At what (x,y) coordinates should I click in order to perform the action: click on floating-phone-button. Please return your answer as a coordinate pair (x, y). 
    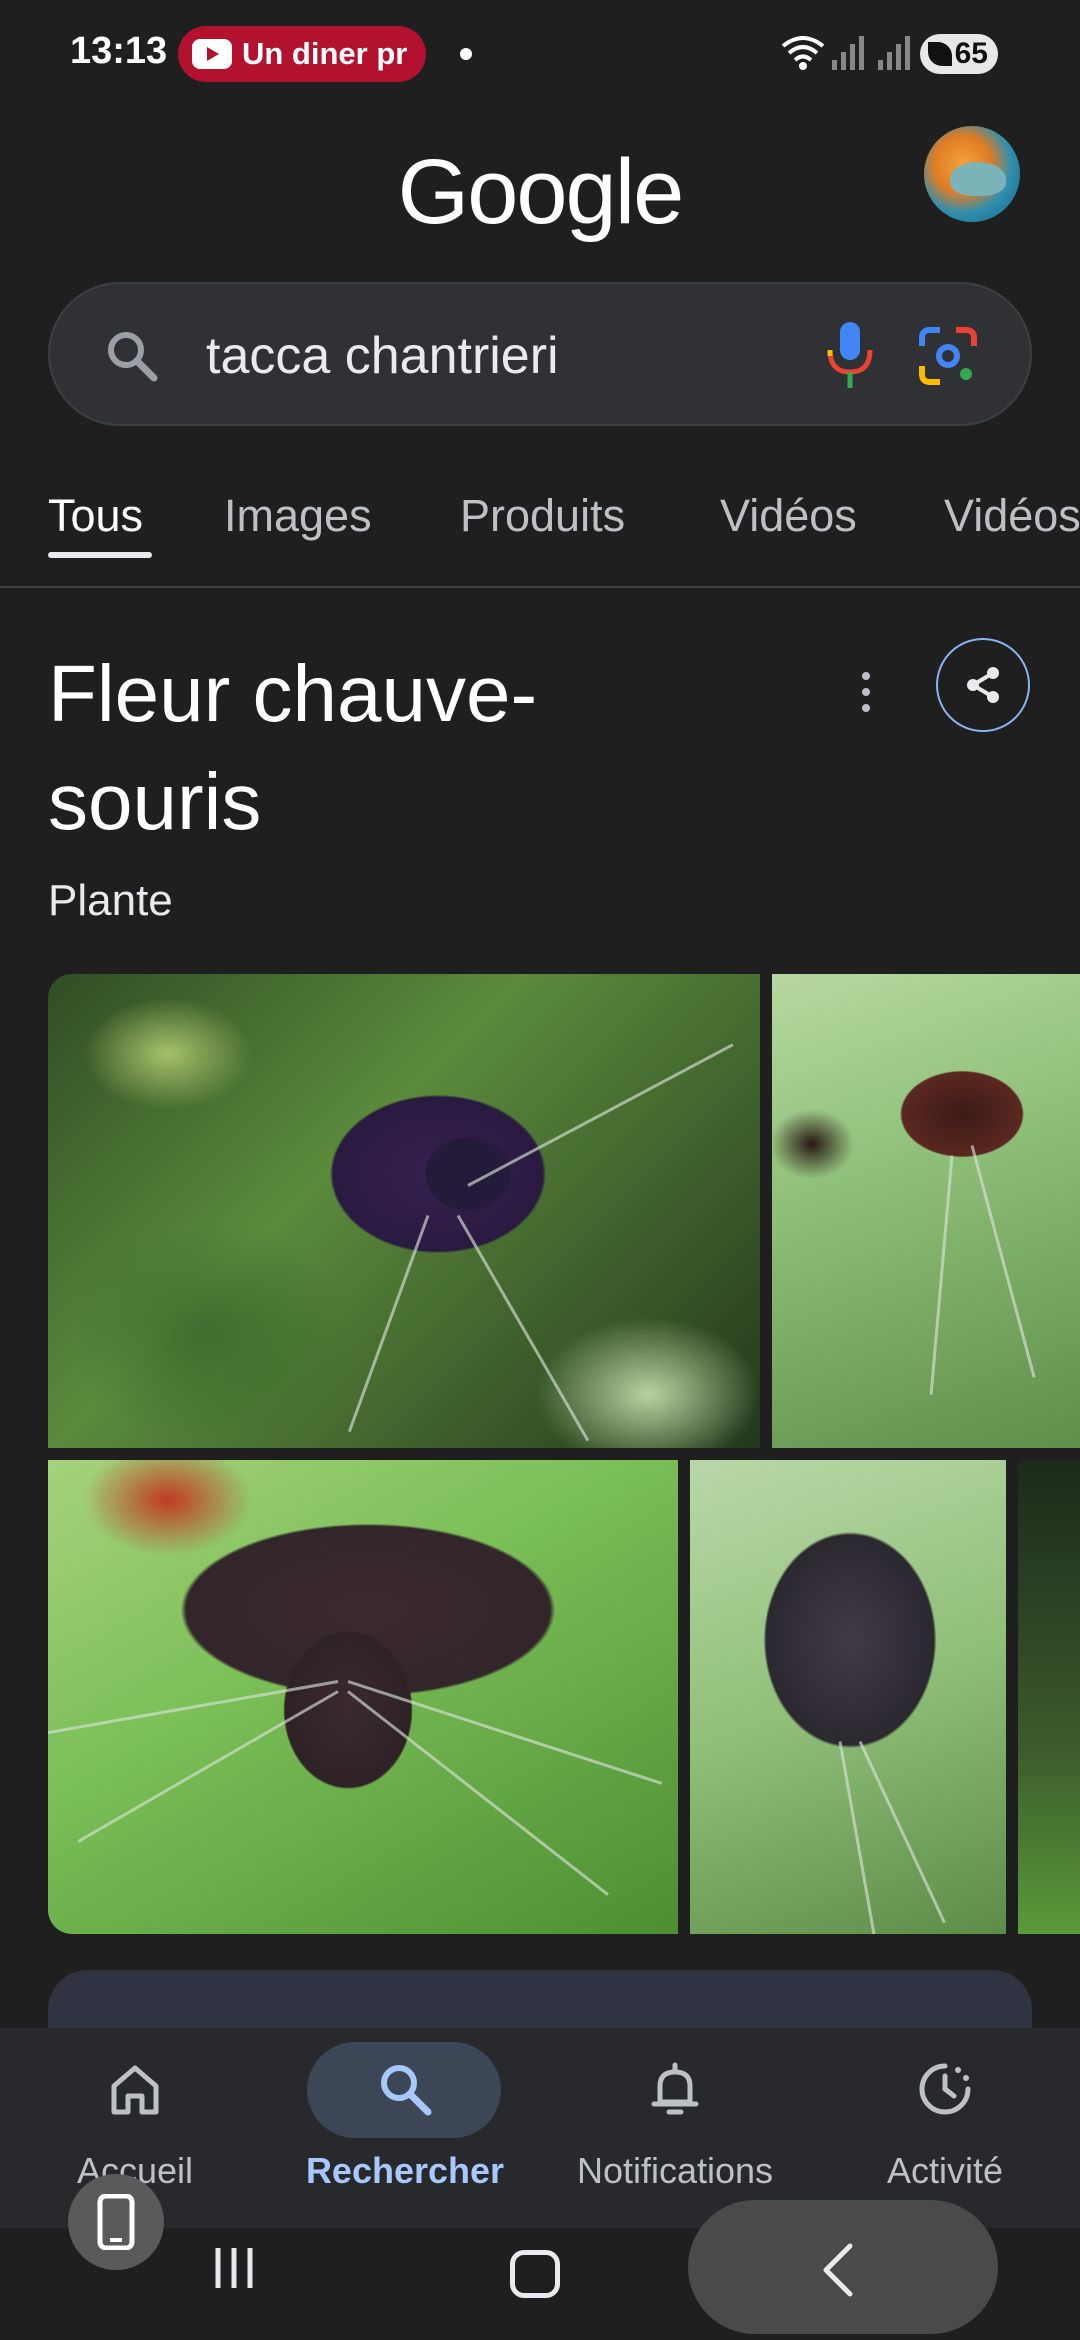
    Looking at the image, I should click on (116, 2222).